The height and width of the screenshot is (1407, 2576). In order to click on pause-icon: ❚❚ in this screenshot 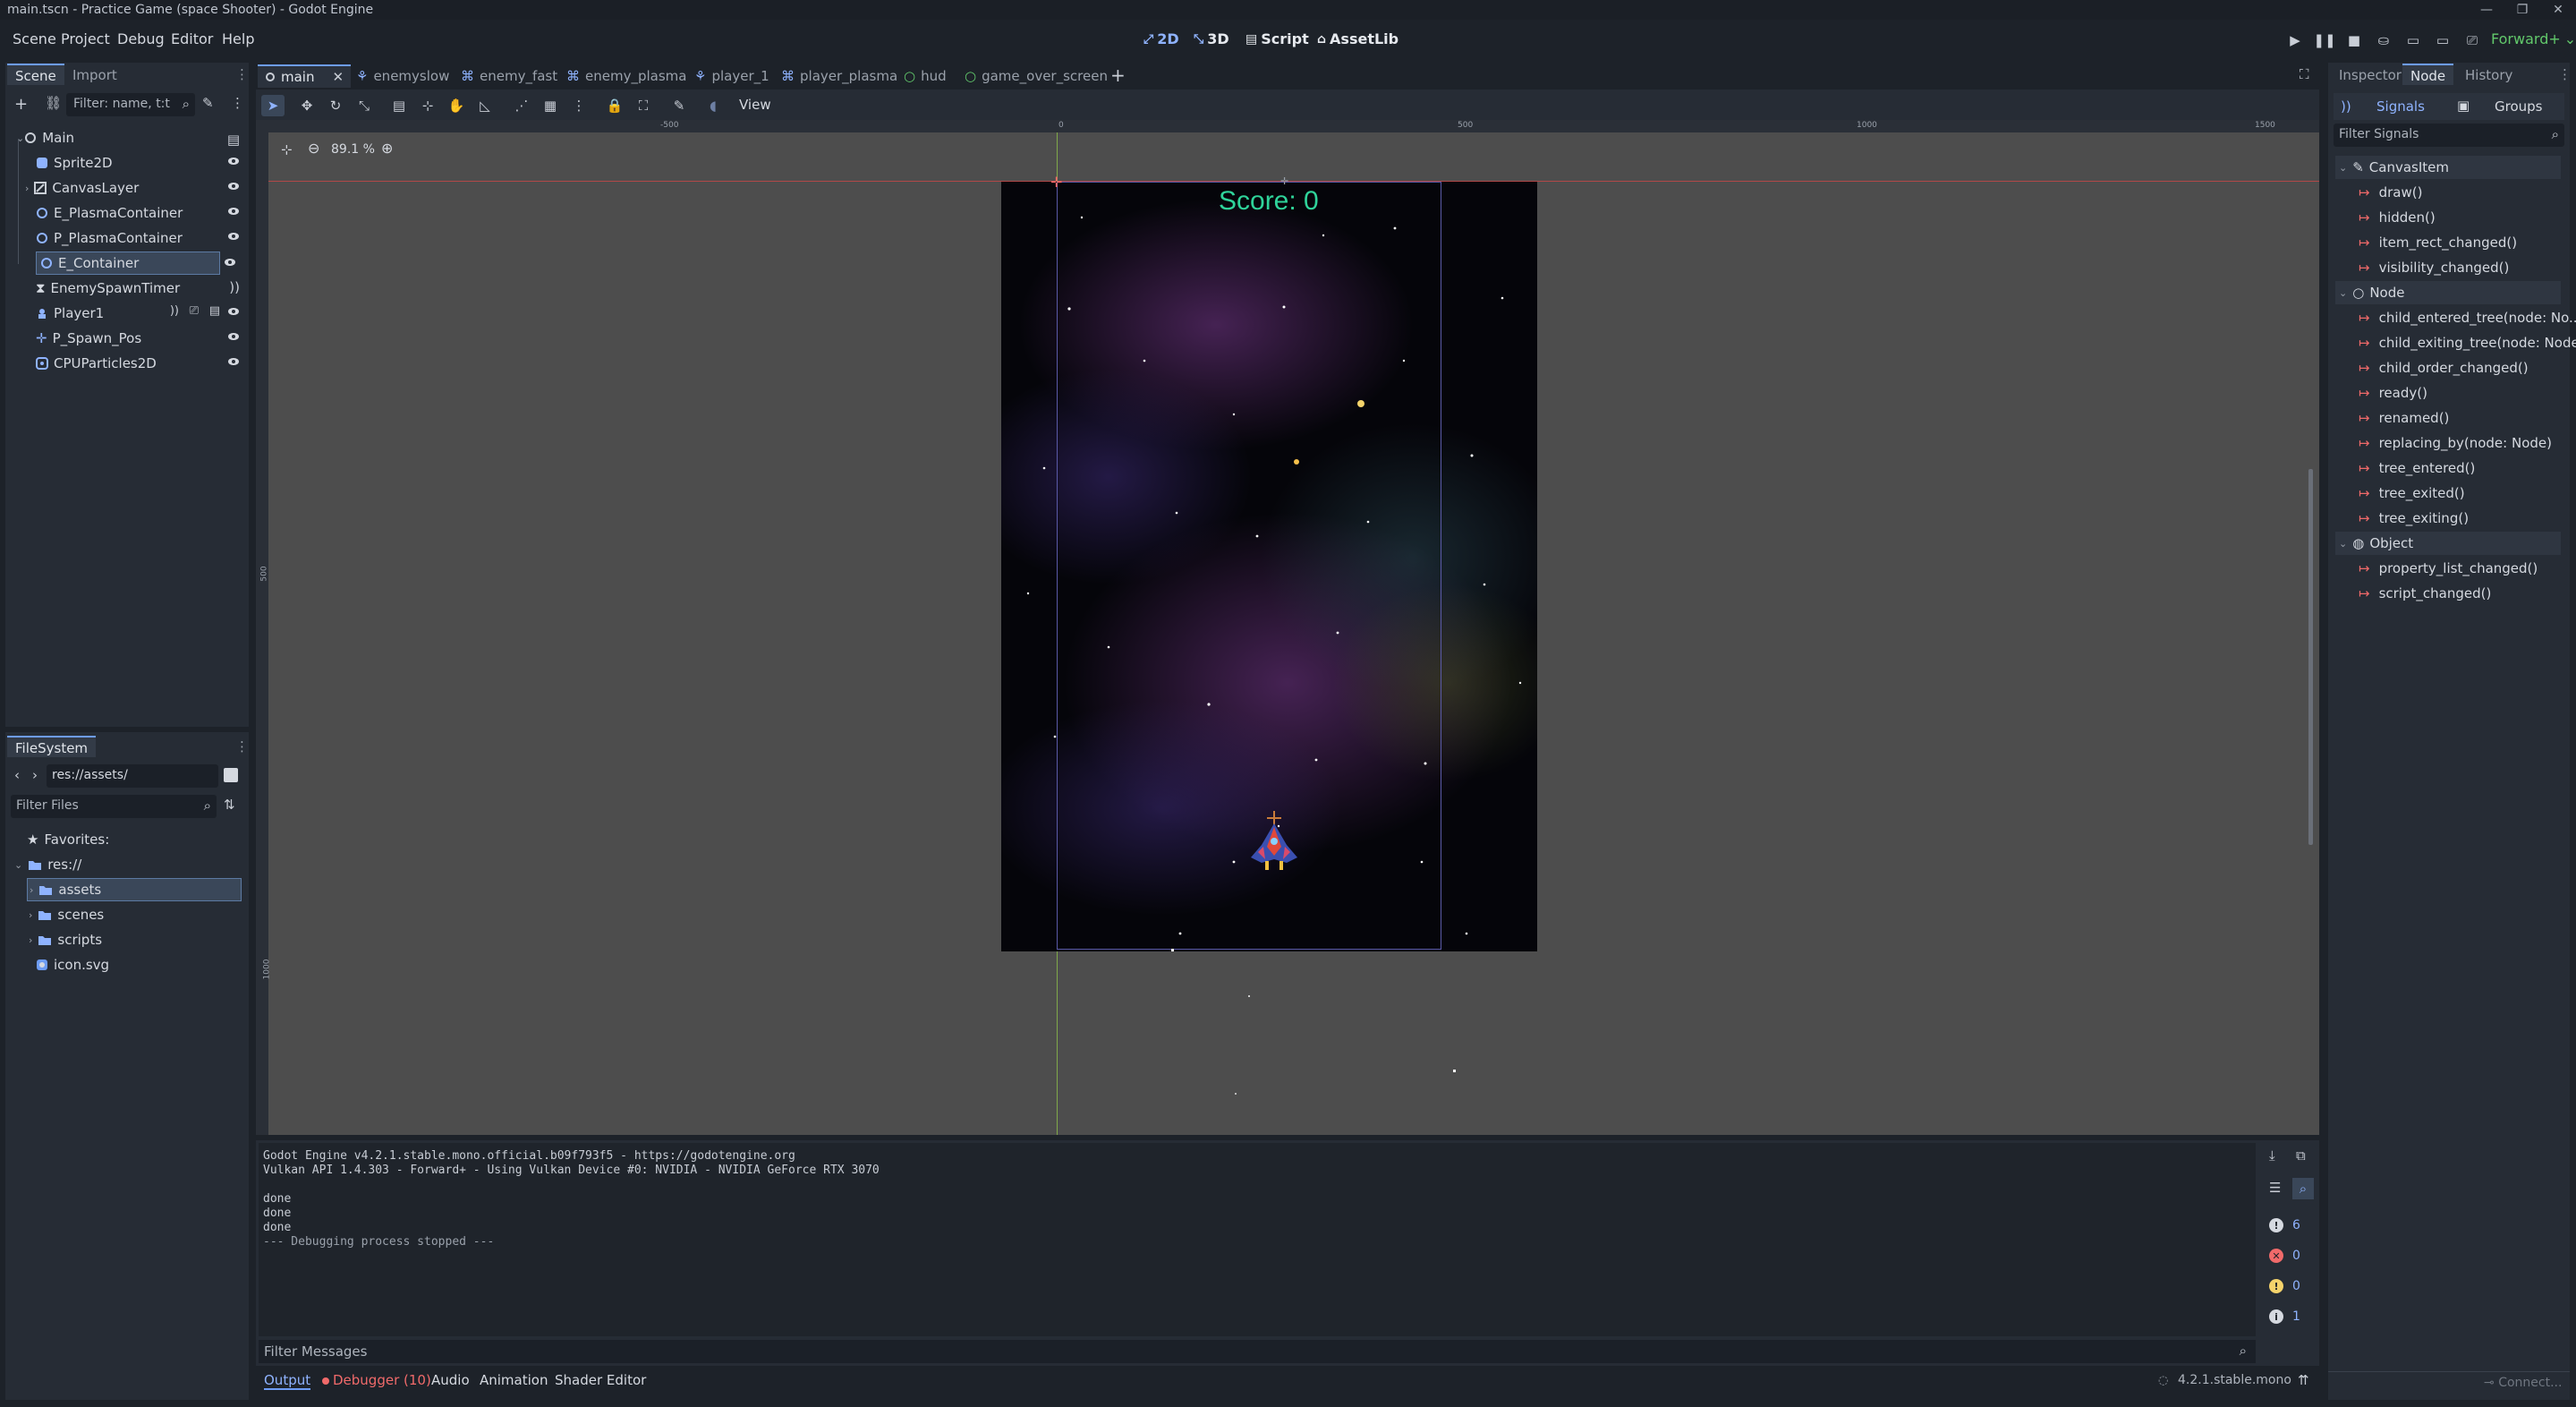, I will do `click(2324, 40)`.